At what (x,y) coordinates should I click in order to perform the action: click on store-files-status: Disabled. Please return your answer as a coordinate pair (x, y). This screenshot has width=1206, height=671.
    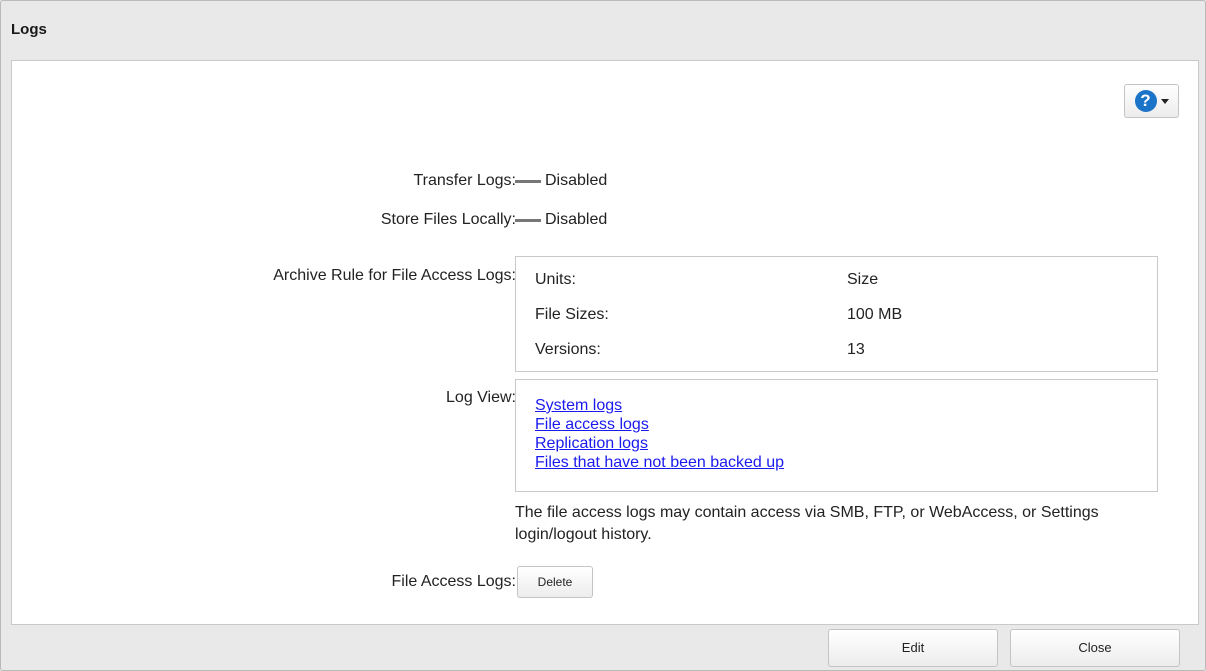
    Looking at the image, I should click on (576, 219).